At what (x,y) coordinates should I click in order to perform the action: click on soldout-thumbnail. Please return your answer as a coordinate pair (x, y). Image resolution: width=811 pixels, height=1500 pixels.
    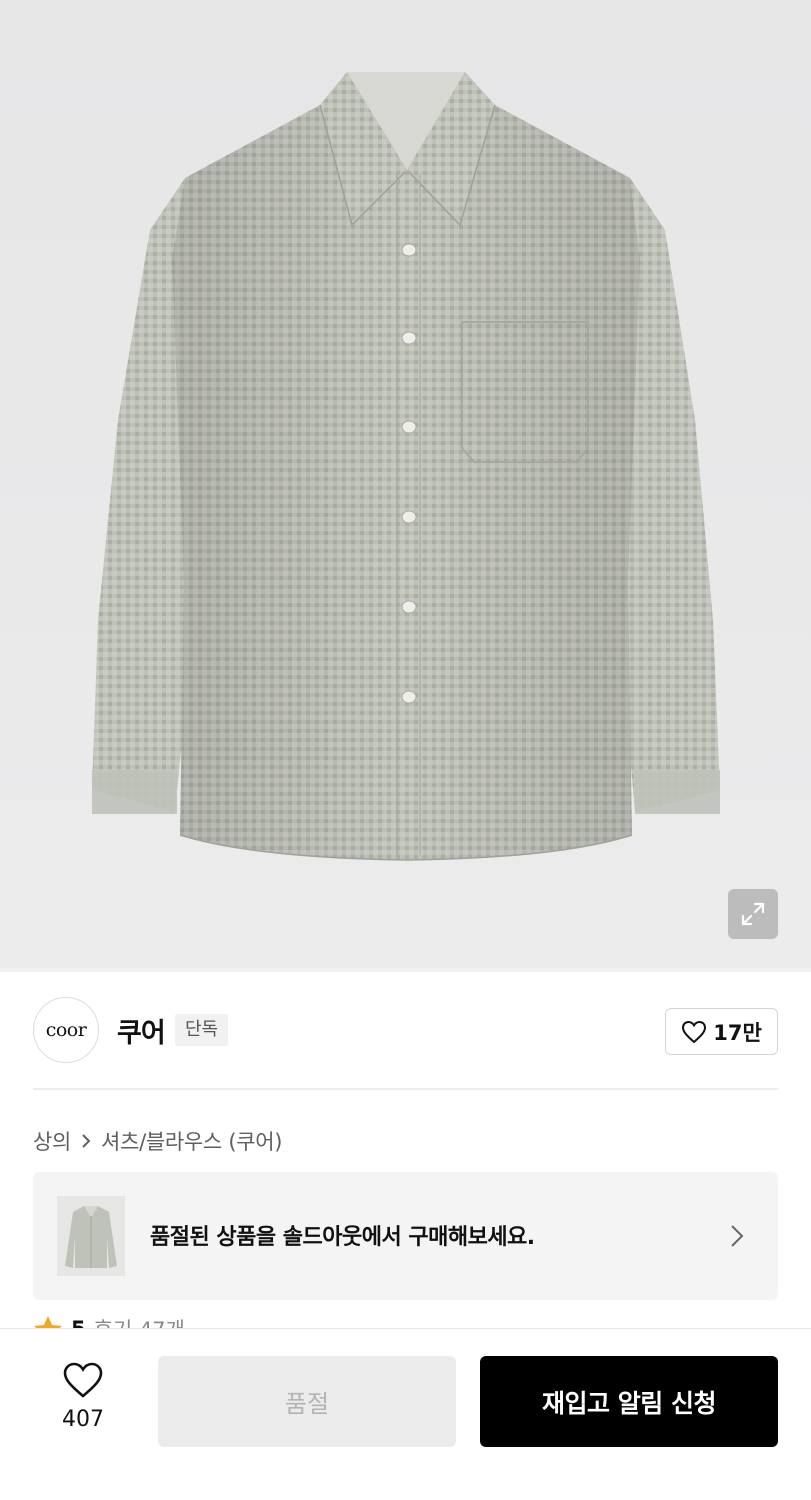
    Looking at the image, I should click on (91, 1236).